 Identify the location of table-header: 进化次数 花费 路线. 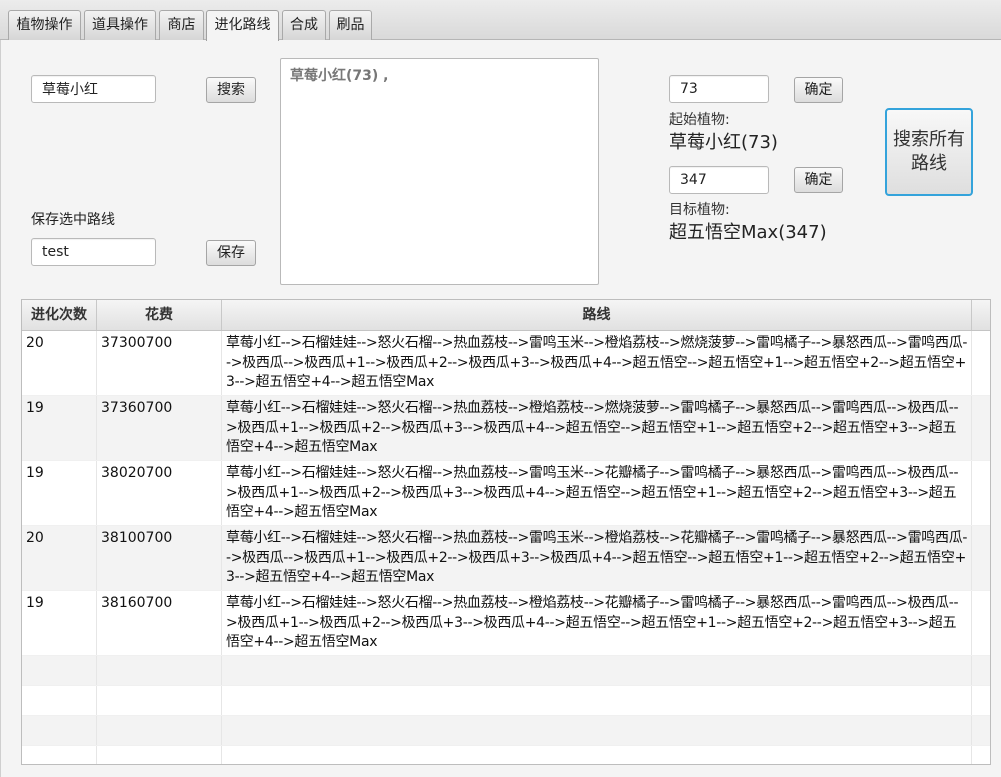
(506, 315).